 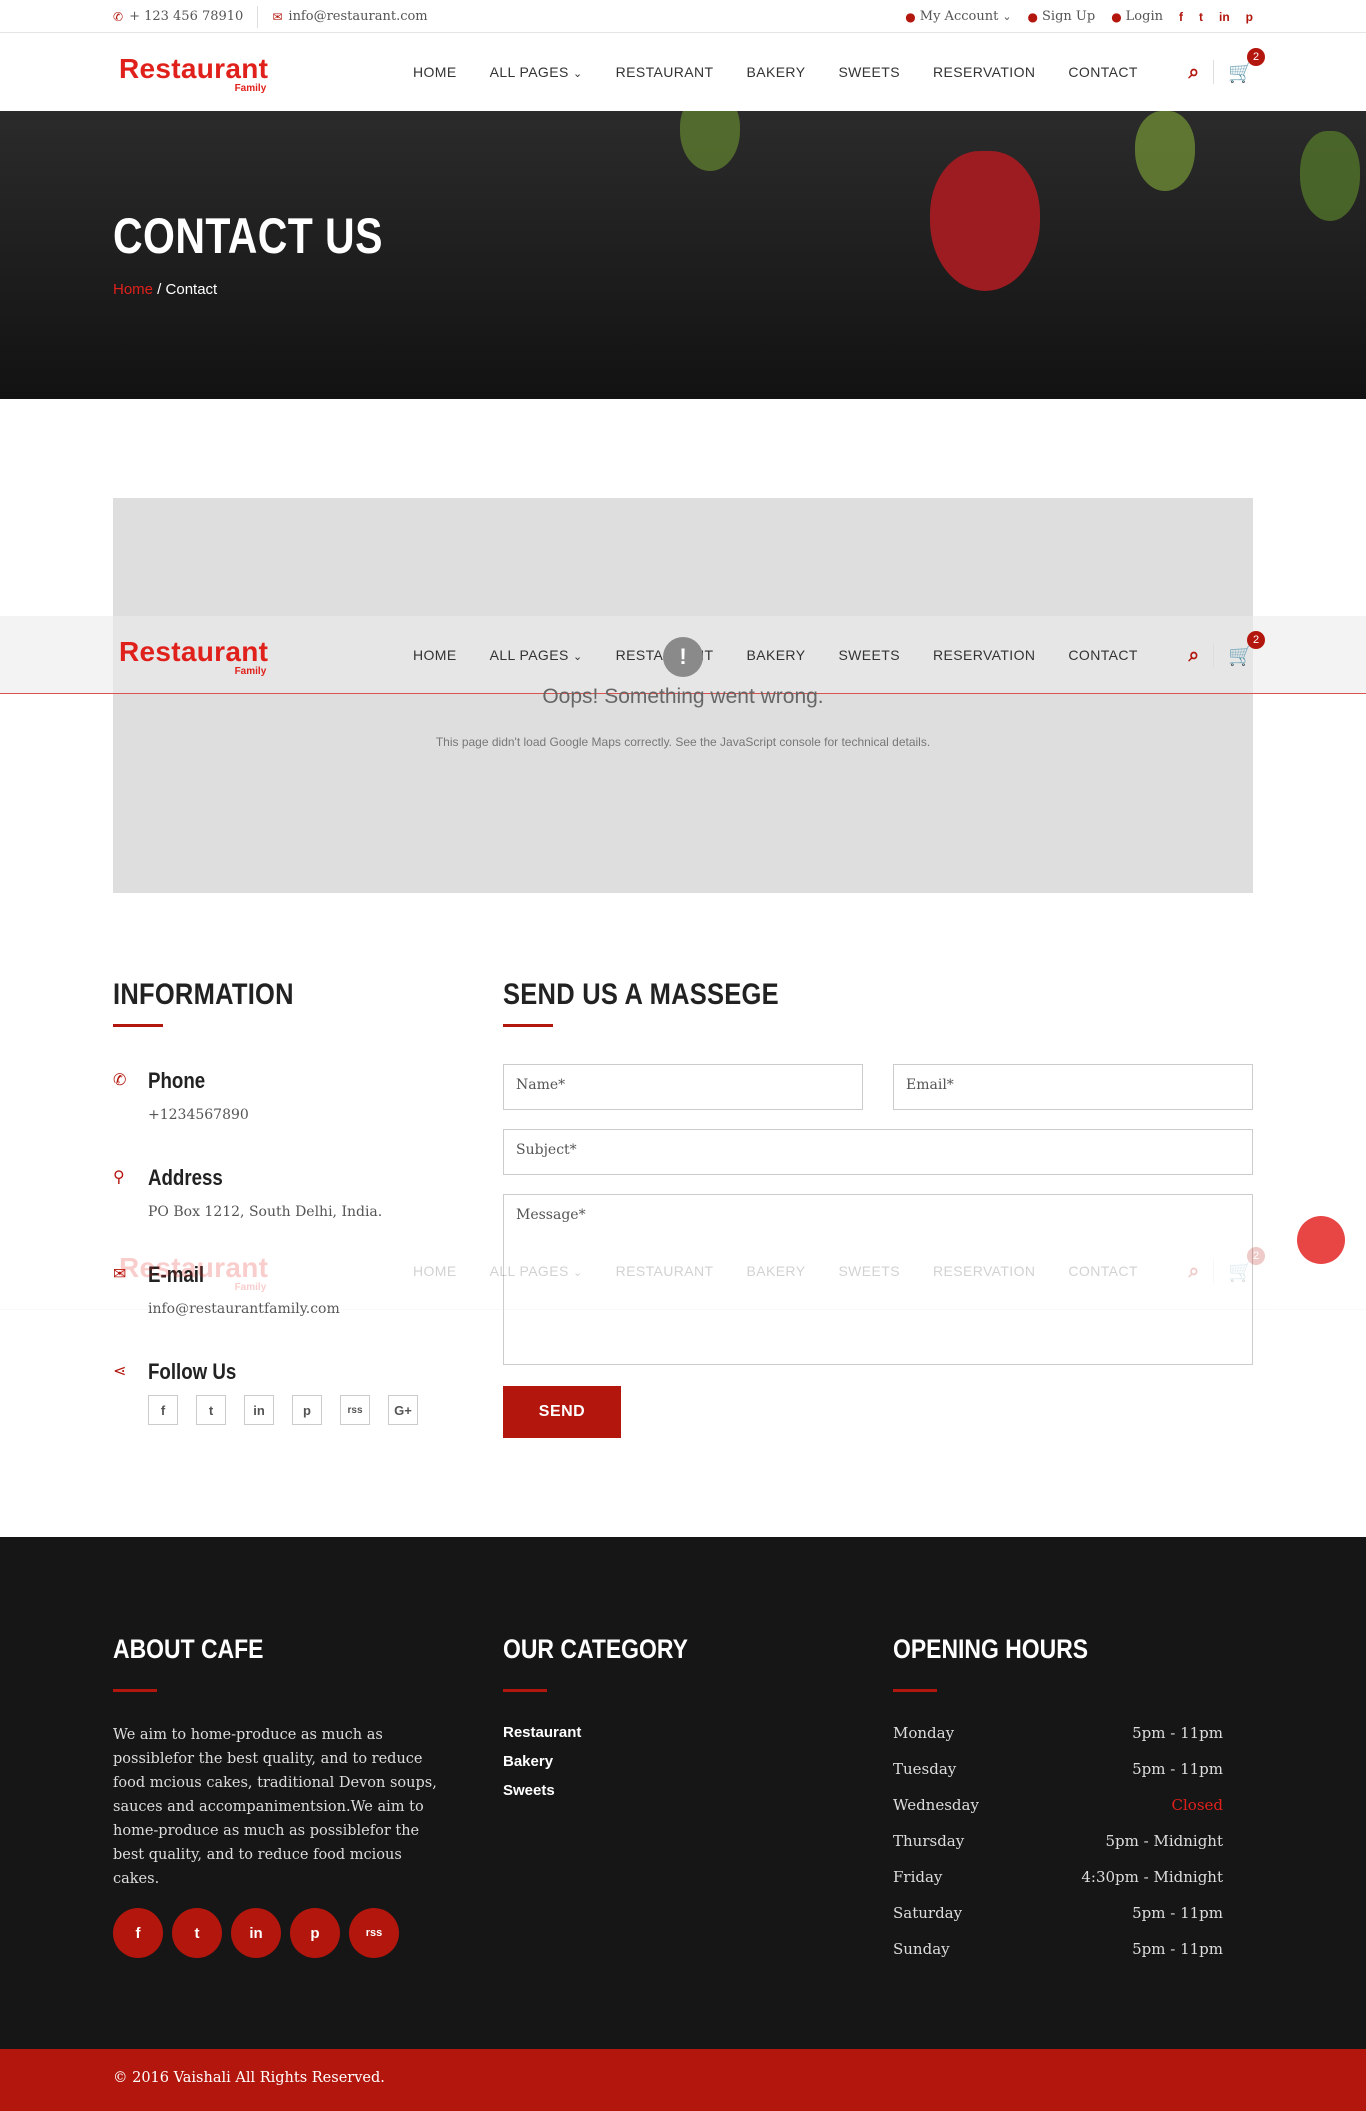 I want to click on category-sweets: Sweets, so click(x=542, y=1796).